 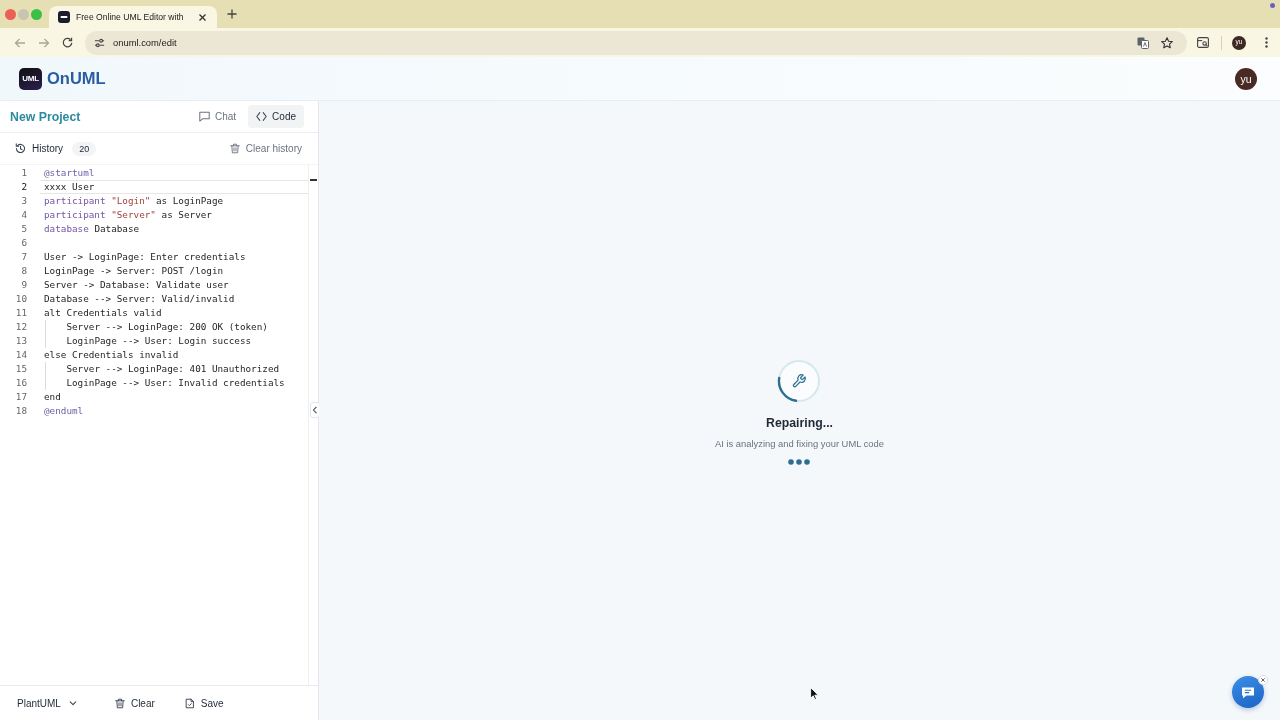 I want to click on code-line: xxxx User, so click(x=69, y=187).